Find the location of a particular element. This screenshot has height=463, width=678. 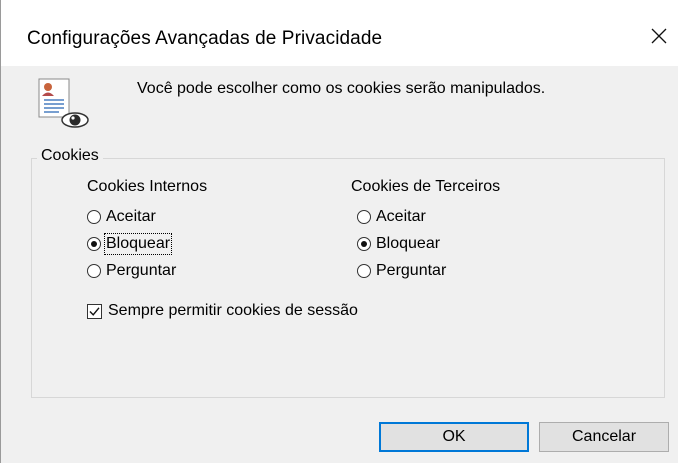

first-party-prompt-radio: Perguntar is located at coordinates (131, 271).